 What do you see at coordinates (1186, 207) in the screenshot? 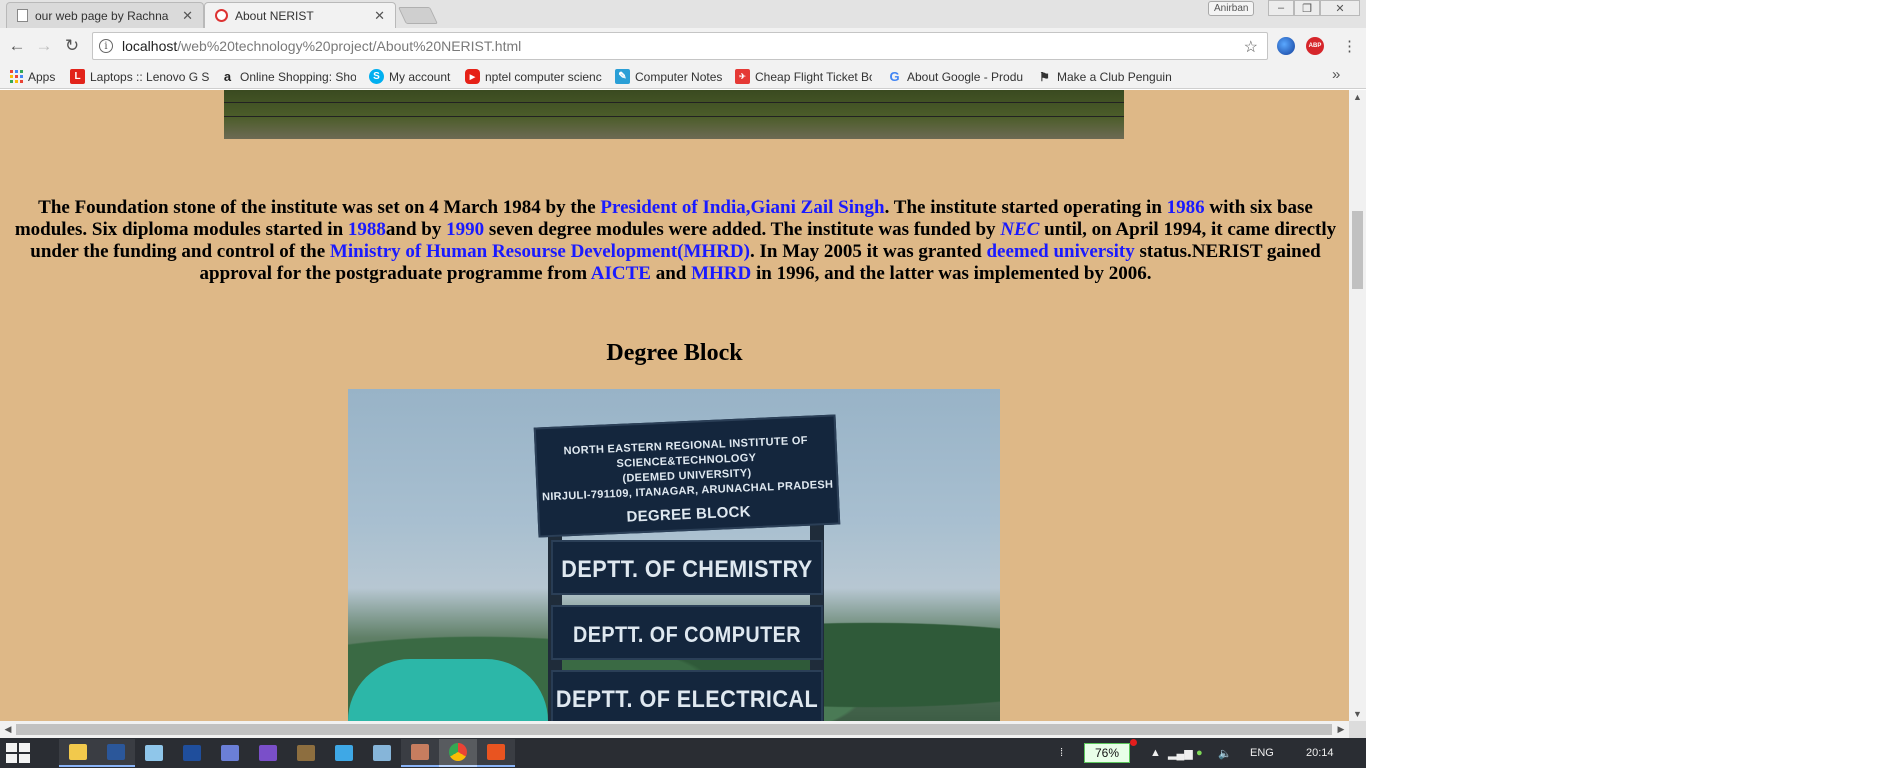
I see `link-1986: 1986` at bounding box center [1186, 207].